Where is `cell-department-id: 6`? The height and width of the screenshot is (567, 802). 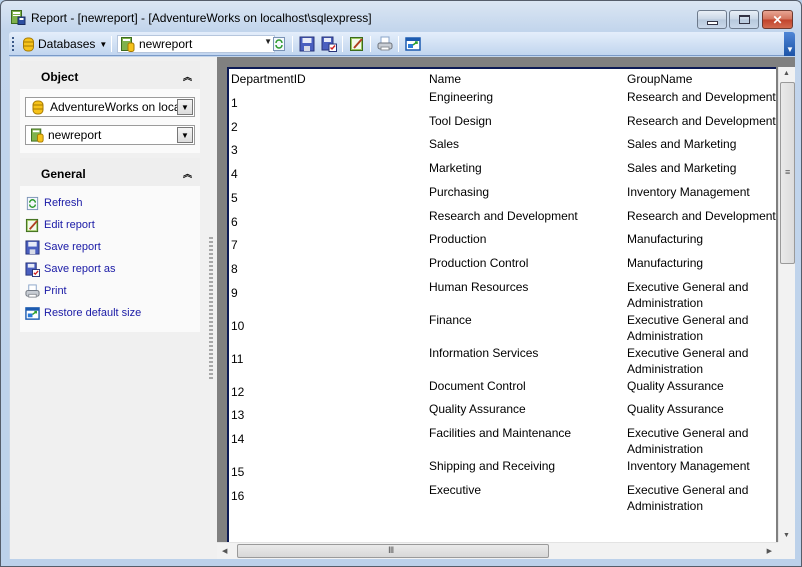 cell-department-id: 6 is located at coordinates (234, 221).